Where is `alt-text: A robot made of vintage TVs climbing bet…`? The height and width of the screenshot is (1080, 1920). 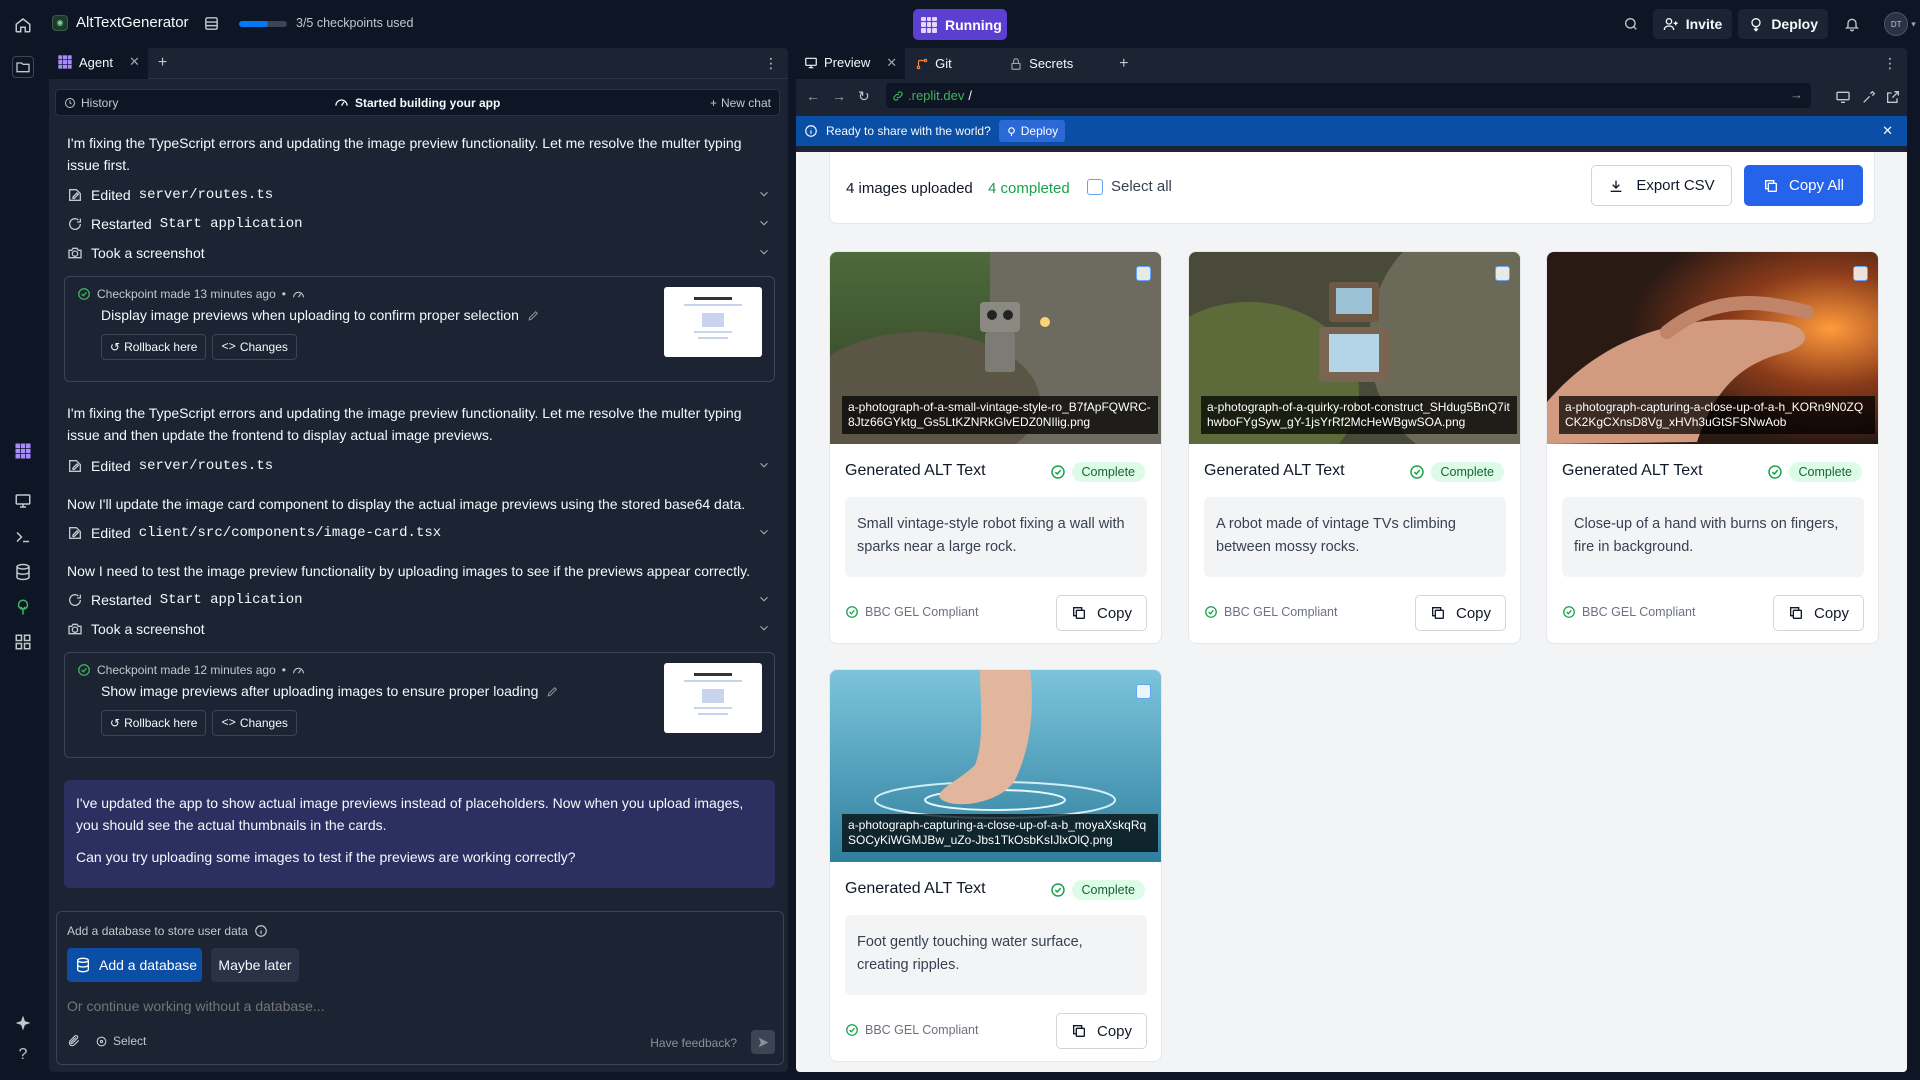
alt-text: A robot made of vintage TVs climbing bet… is located at coordinates (1355, 537).